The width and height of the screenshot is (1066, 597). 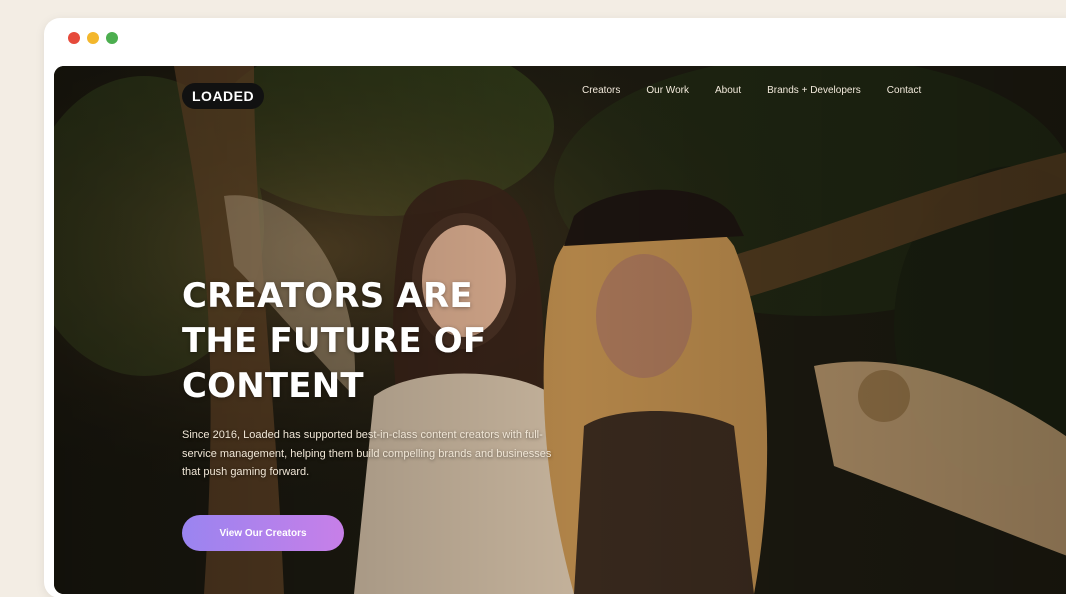 What do you see at coordinates (728, 90) in the screenshot?
I see `nav-item-about: About` at bounding box center [728, 90].